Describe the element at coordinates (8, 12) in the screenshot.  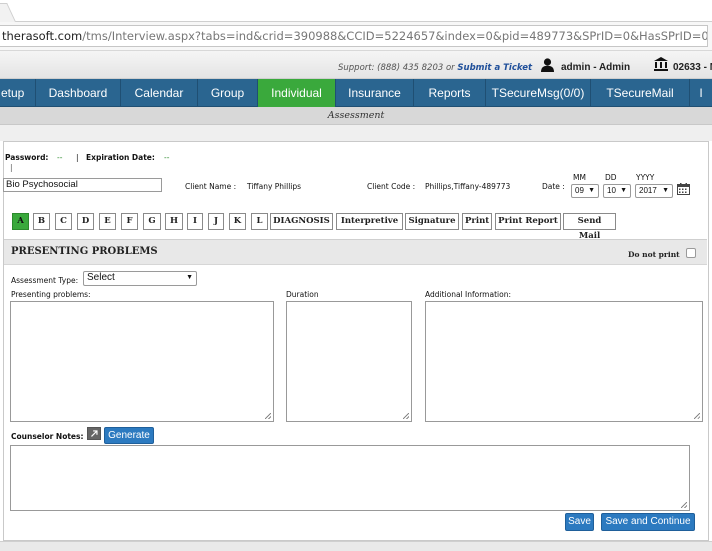
I see `browser-tab` at that location.